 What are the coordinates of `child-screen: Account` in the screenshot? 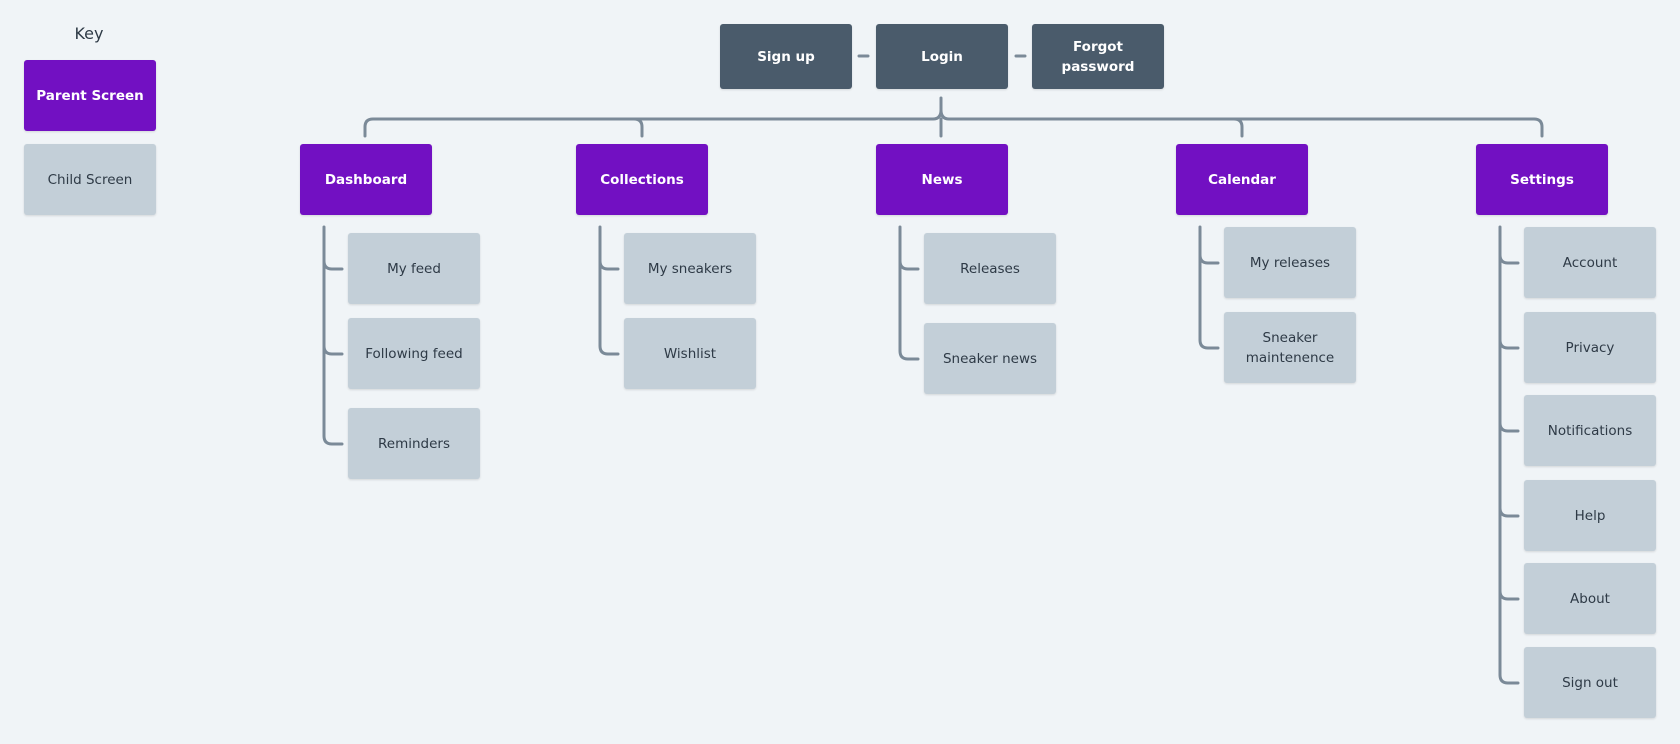 It's located at (1590, 262).